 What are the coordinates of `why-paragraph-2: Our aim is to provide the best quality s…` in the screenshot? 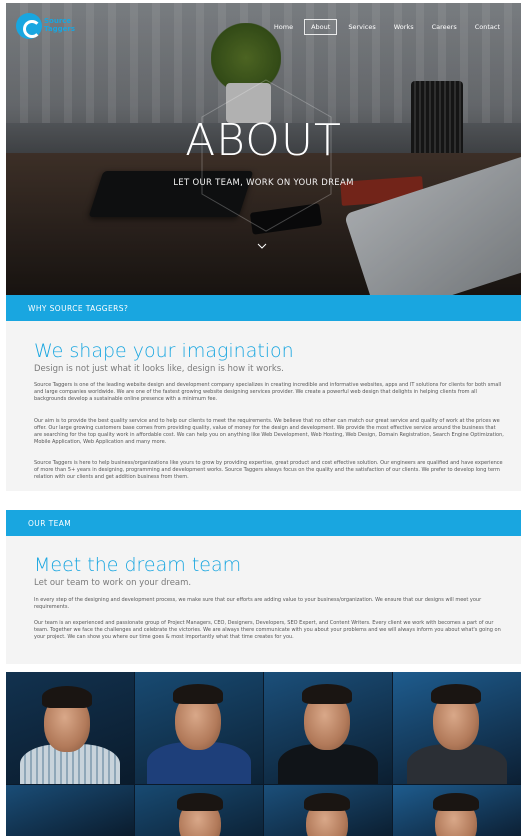 It's located at (269, 431).